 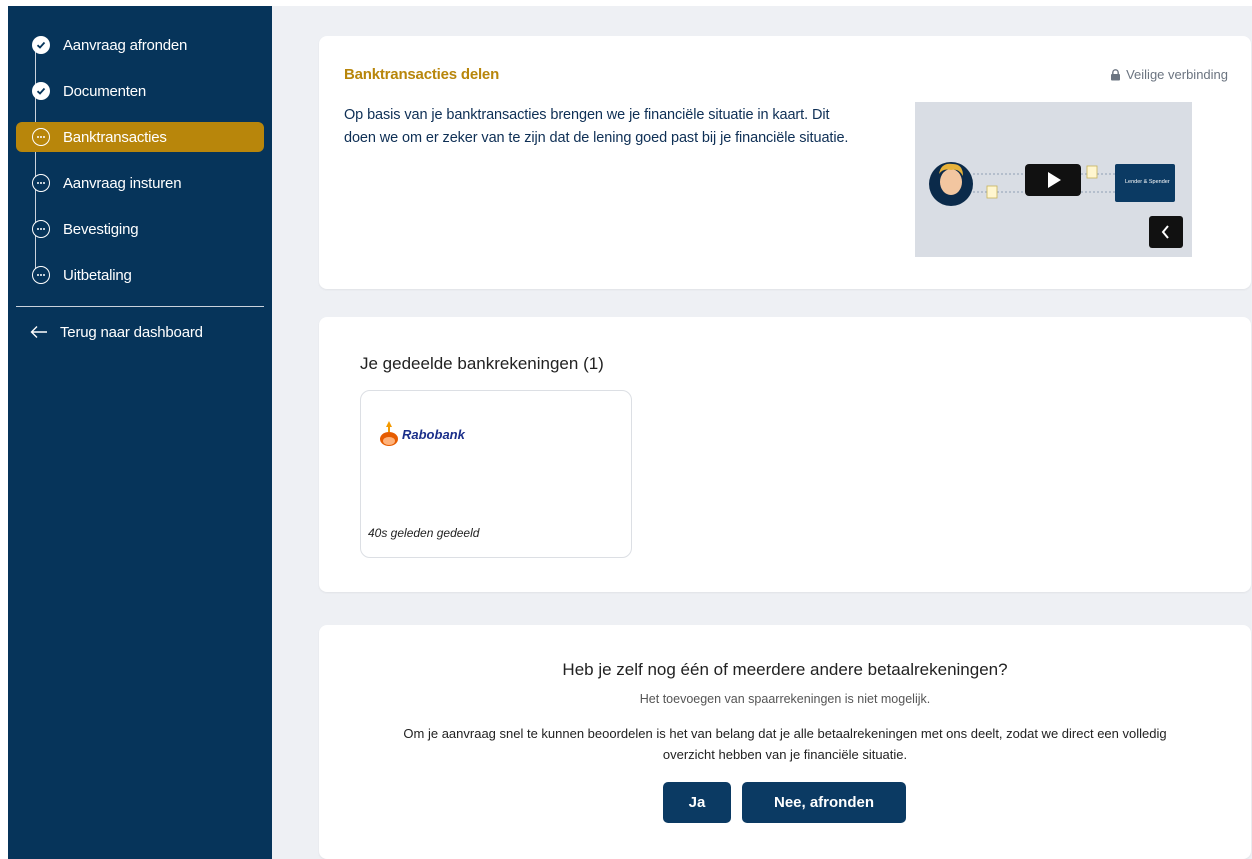 I want to click on lock-icon, so click(x=1116, y=74).